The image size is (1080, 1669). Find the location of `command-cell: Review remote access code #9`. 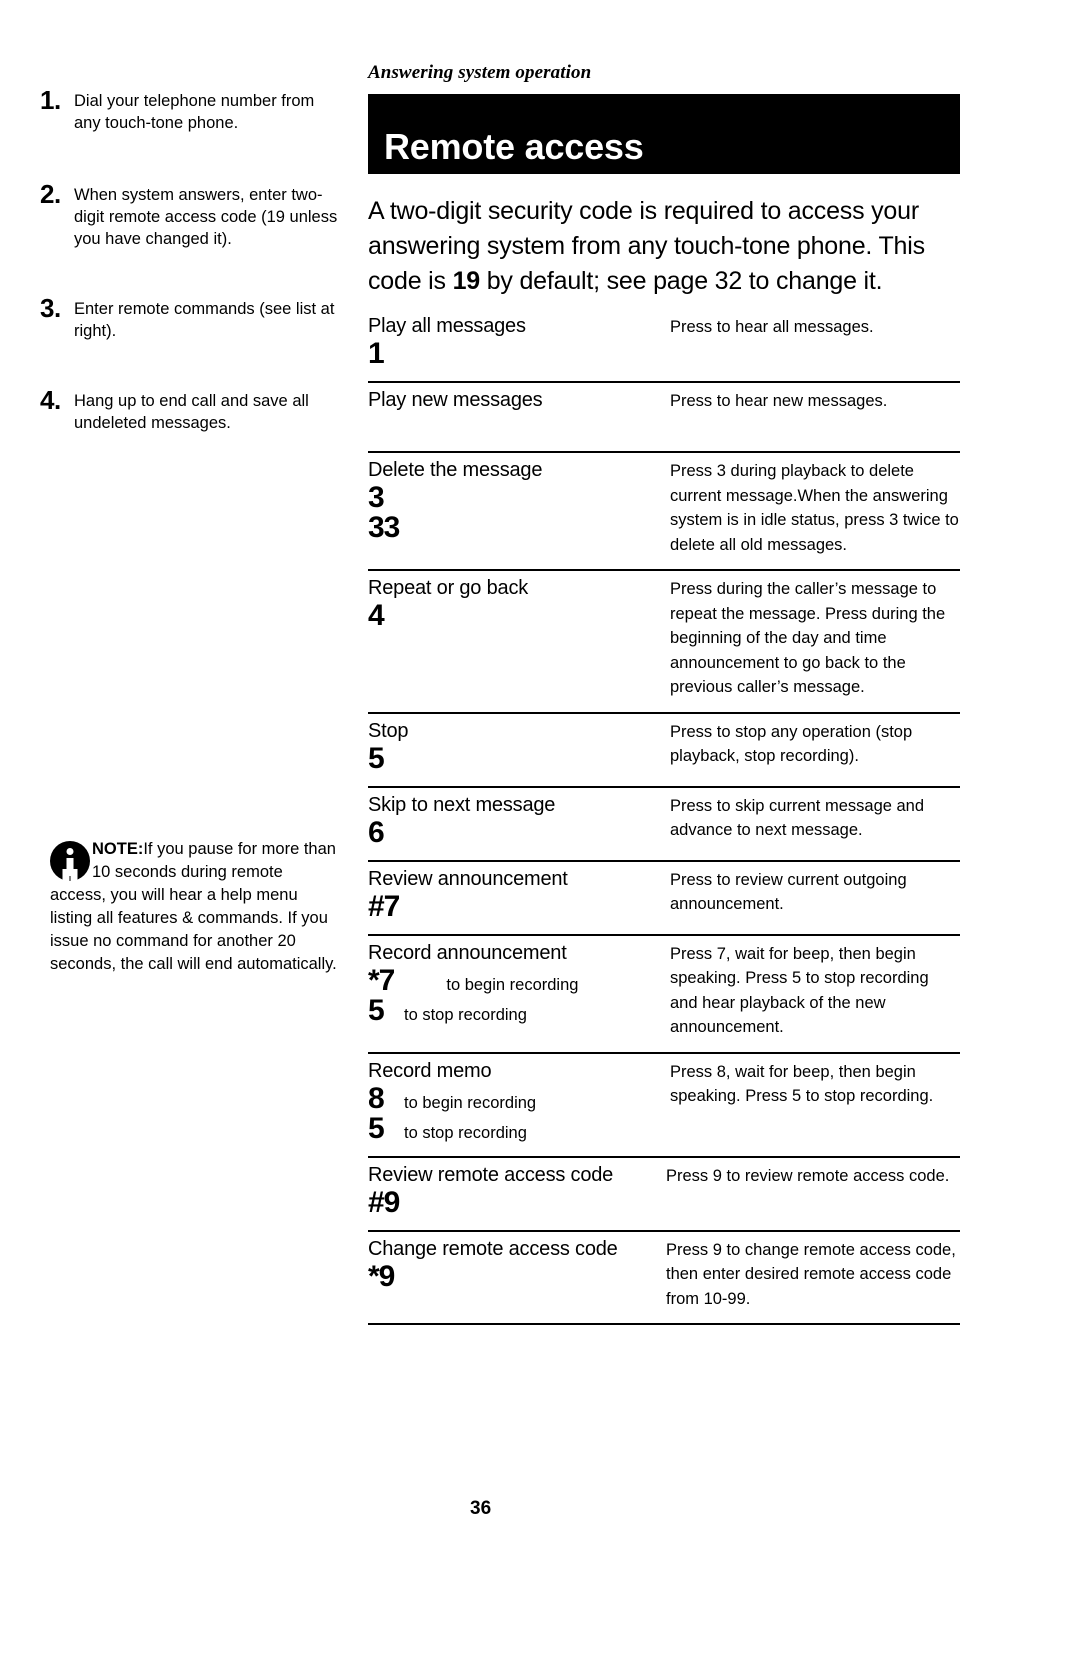

command-cell: Review remote access code #9 is located at coordinates (517, 1194).